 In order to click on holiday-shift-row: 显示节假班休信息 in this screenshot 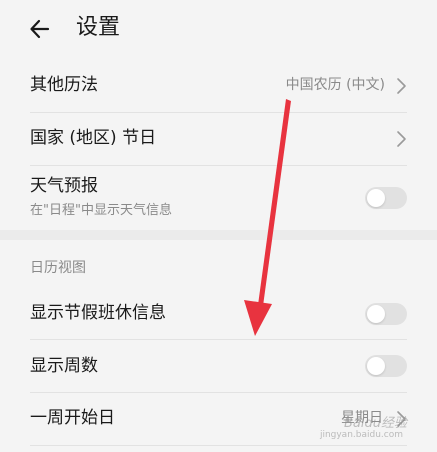, I will do `click(218, 313)`.